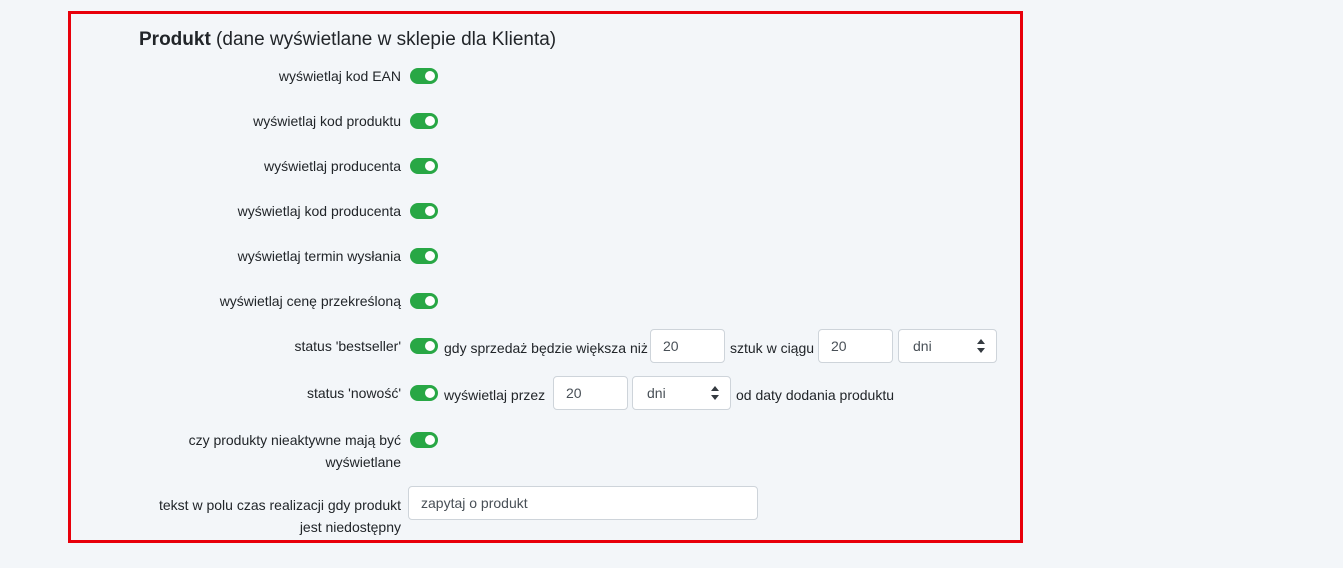  I want to click on toggle-show-product-code, so click(424, 121).